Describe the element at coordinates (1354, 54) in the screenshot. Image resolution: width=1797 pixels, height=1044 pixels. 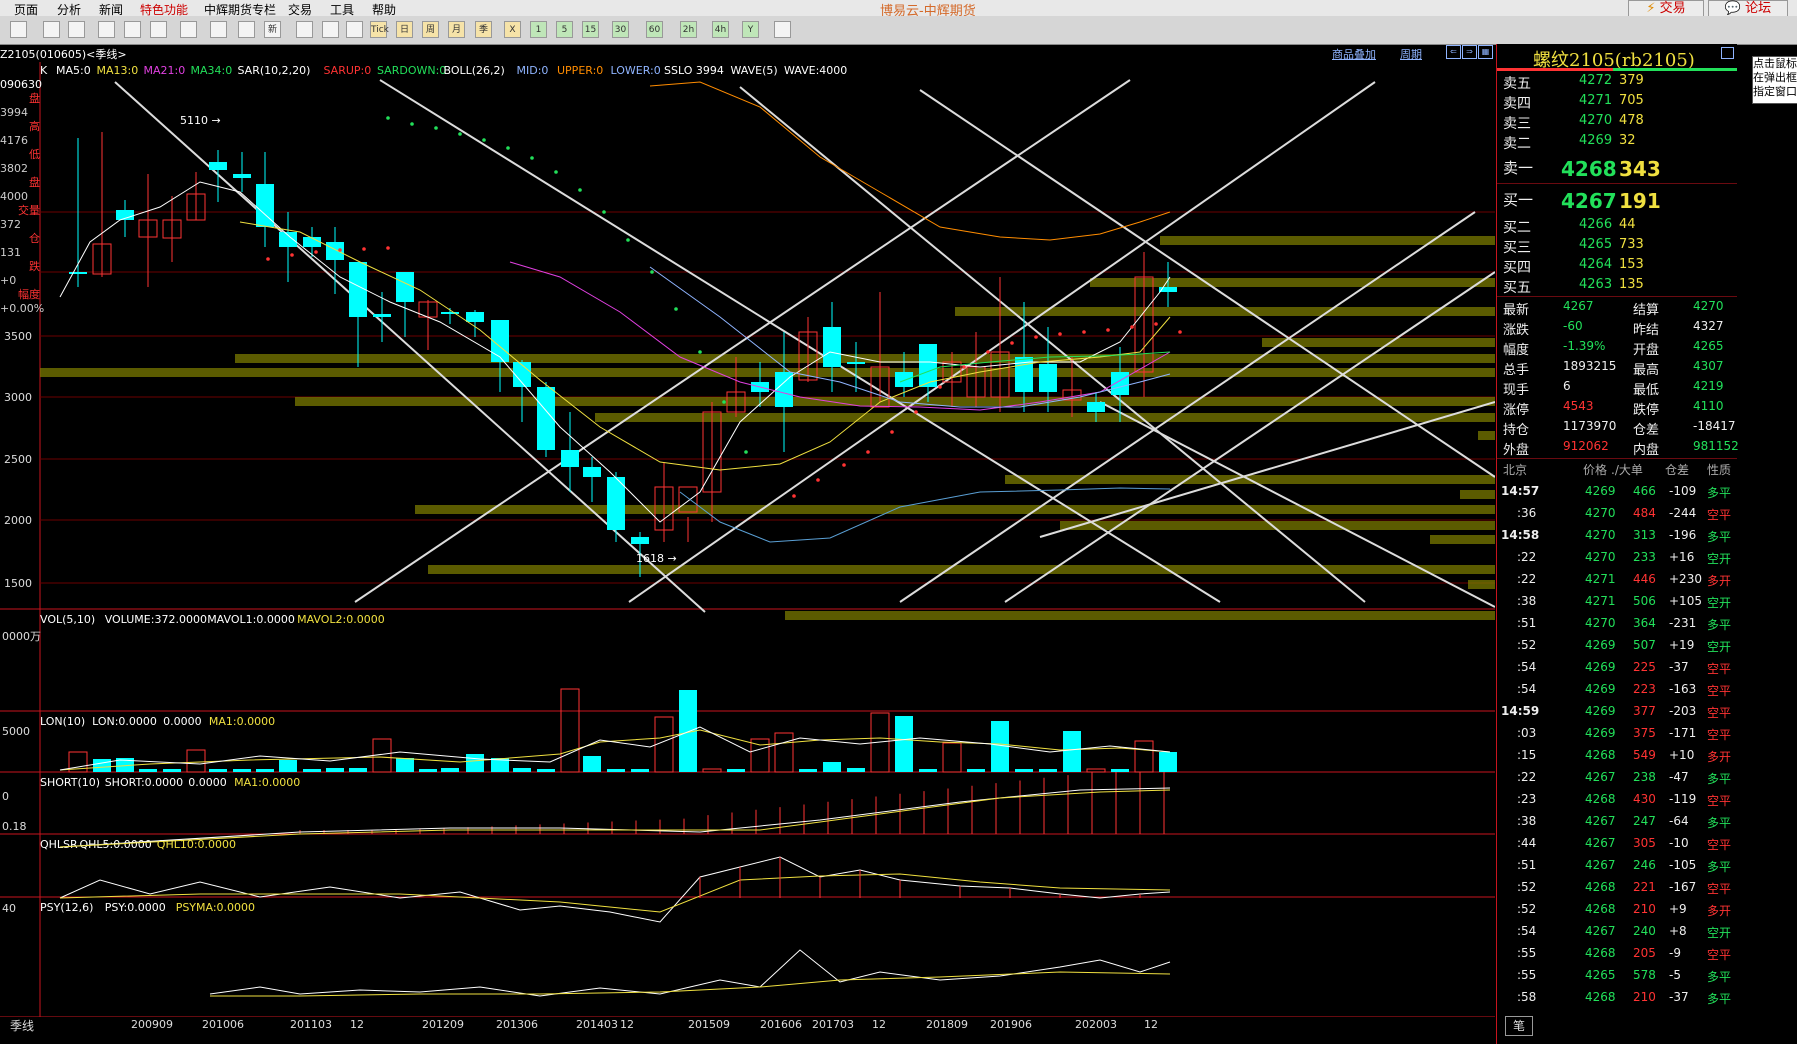
I see `overlay-link: 商品叠加` at that location.